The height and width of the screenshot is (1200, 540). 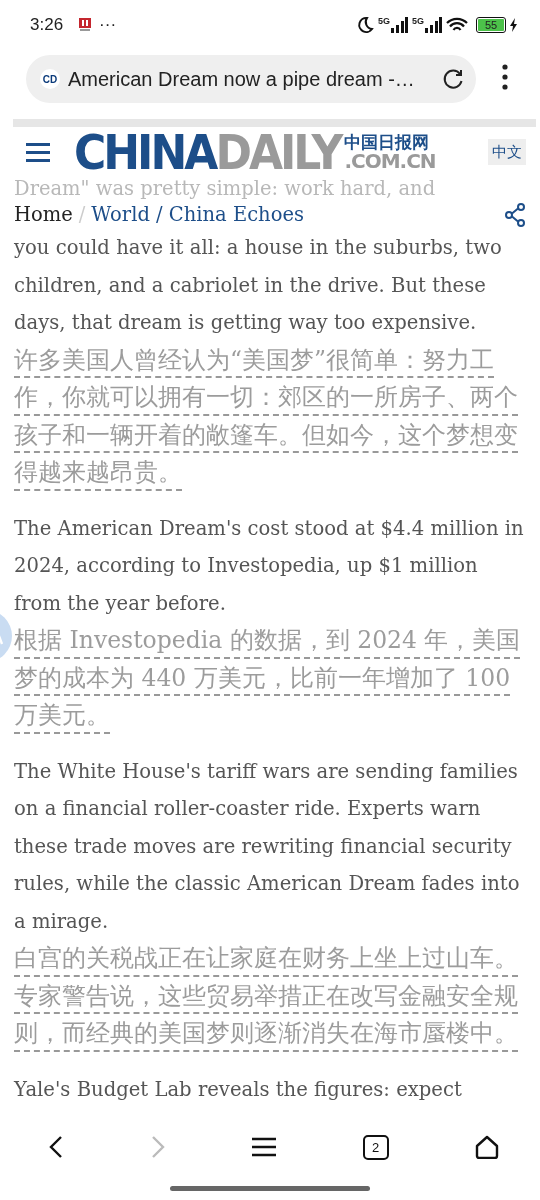 I want to click on site-favicon: CD, so click(x=50, y=79).